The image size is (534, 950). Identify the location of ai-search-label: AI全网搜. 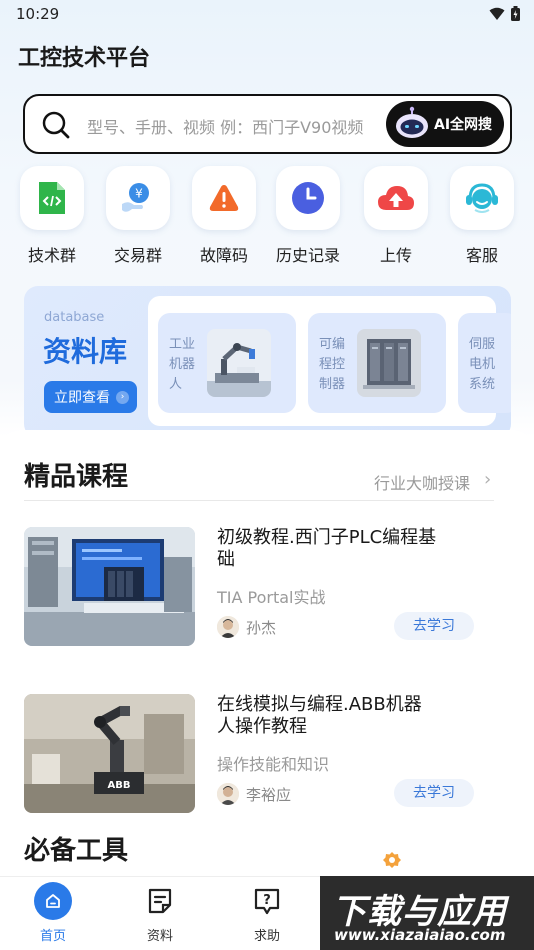
(463, 125).